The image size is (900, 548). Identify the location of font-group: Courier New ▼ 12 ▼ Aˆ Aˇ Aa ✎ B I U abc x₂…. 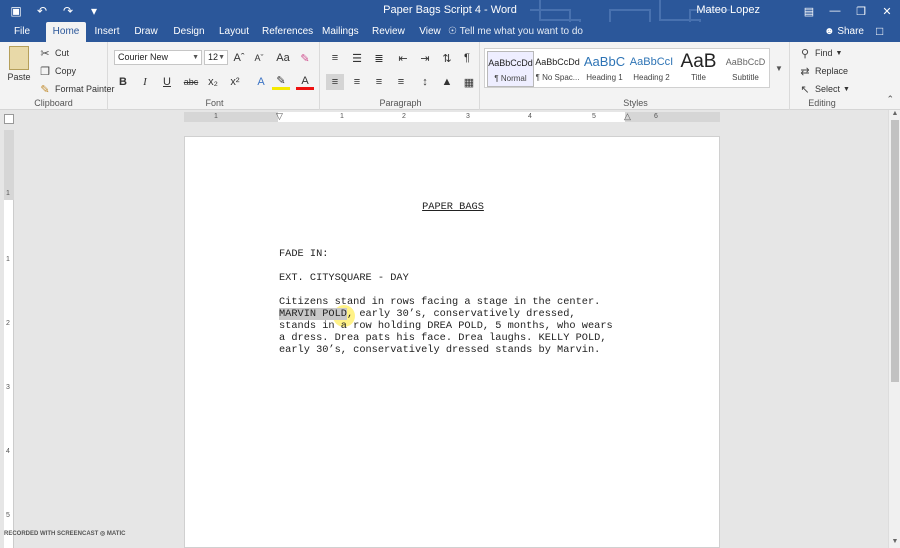
(215, 76).